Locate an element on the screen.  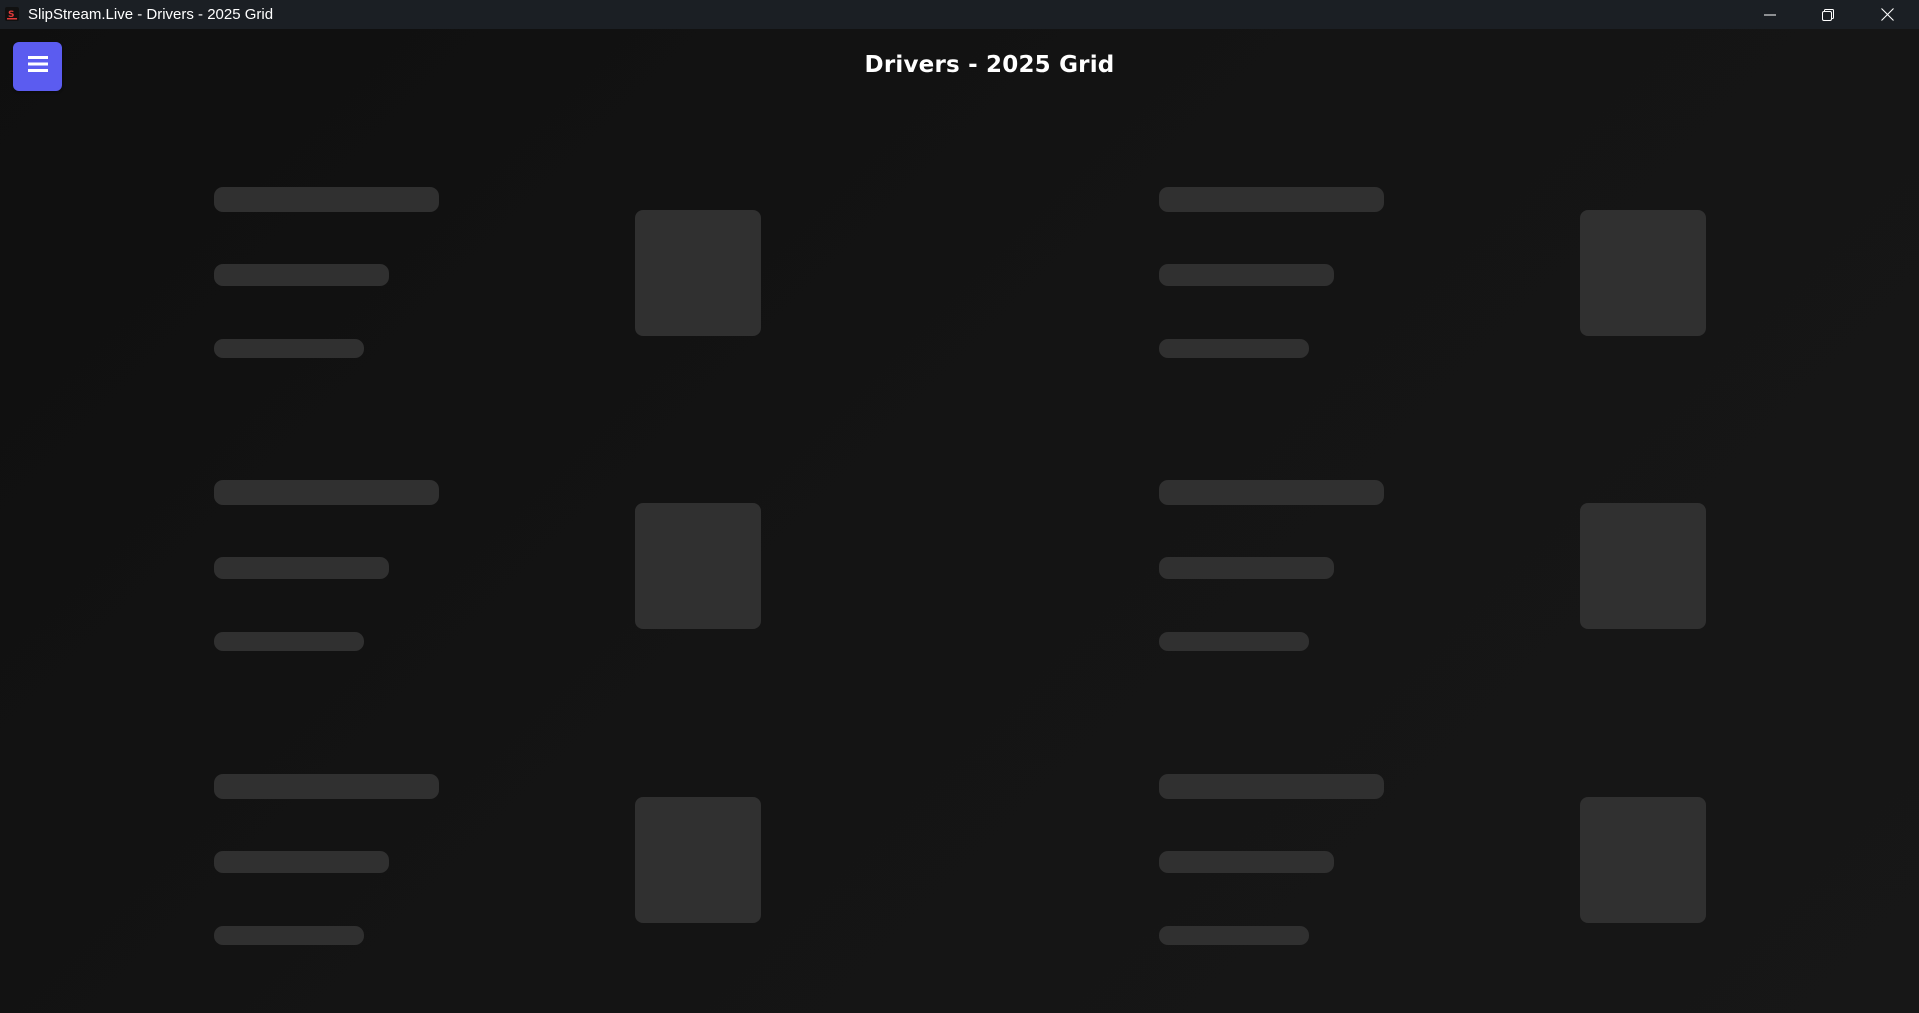
slipstream-logo-icon: S is located at coordinates (12, 14).